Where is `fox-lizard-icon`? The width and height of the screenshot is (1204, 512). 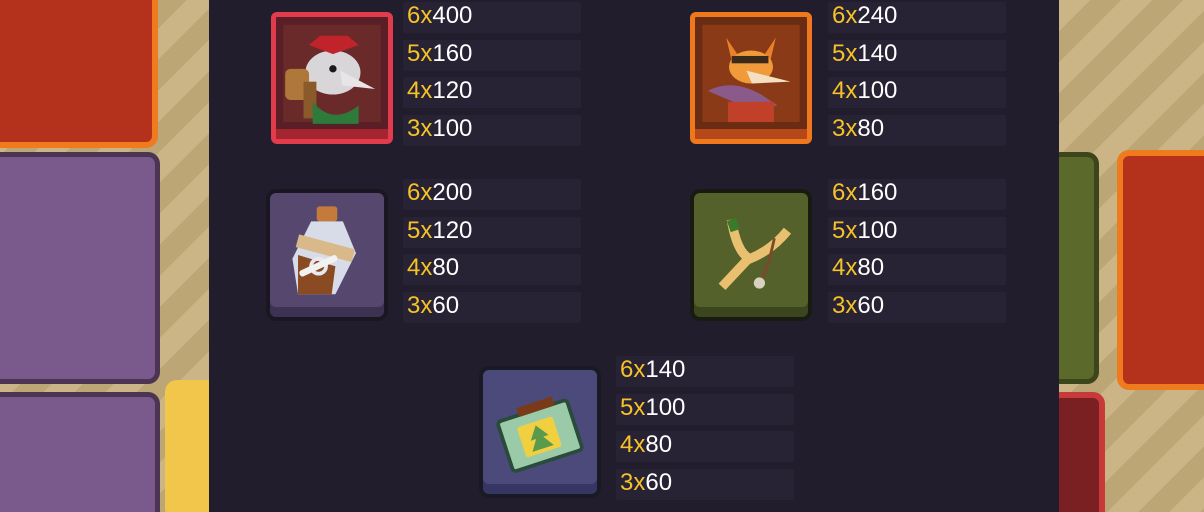 fox-lizard-icon is located at coordinates (751, 78).